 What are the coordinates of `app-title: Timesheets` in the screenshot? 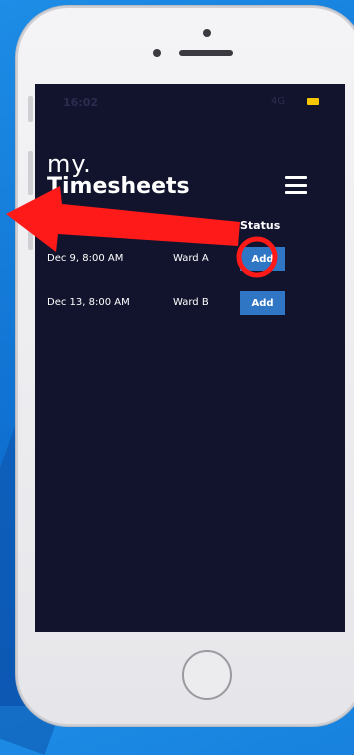 It's located at (118, 186).